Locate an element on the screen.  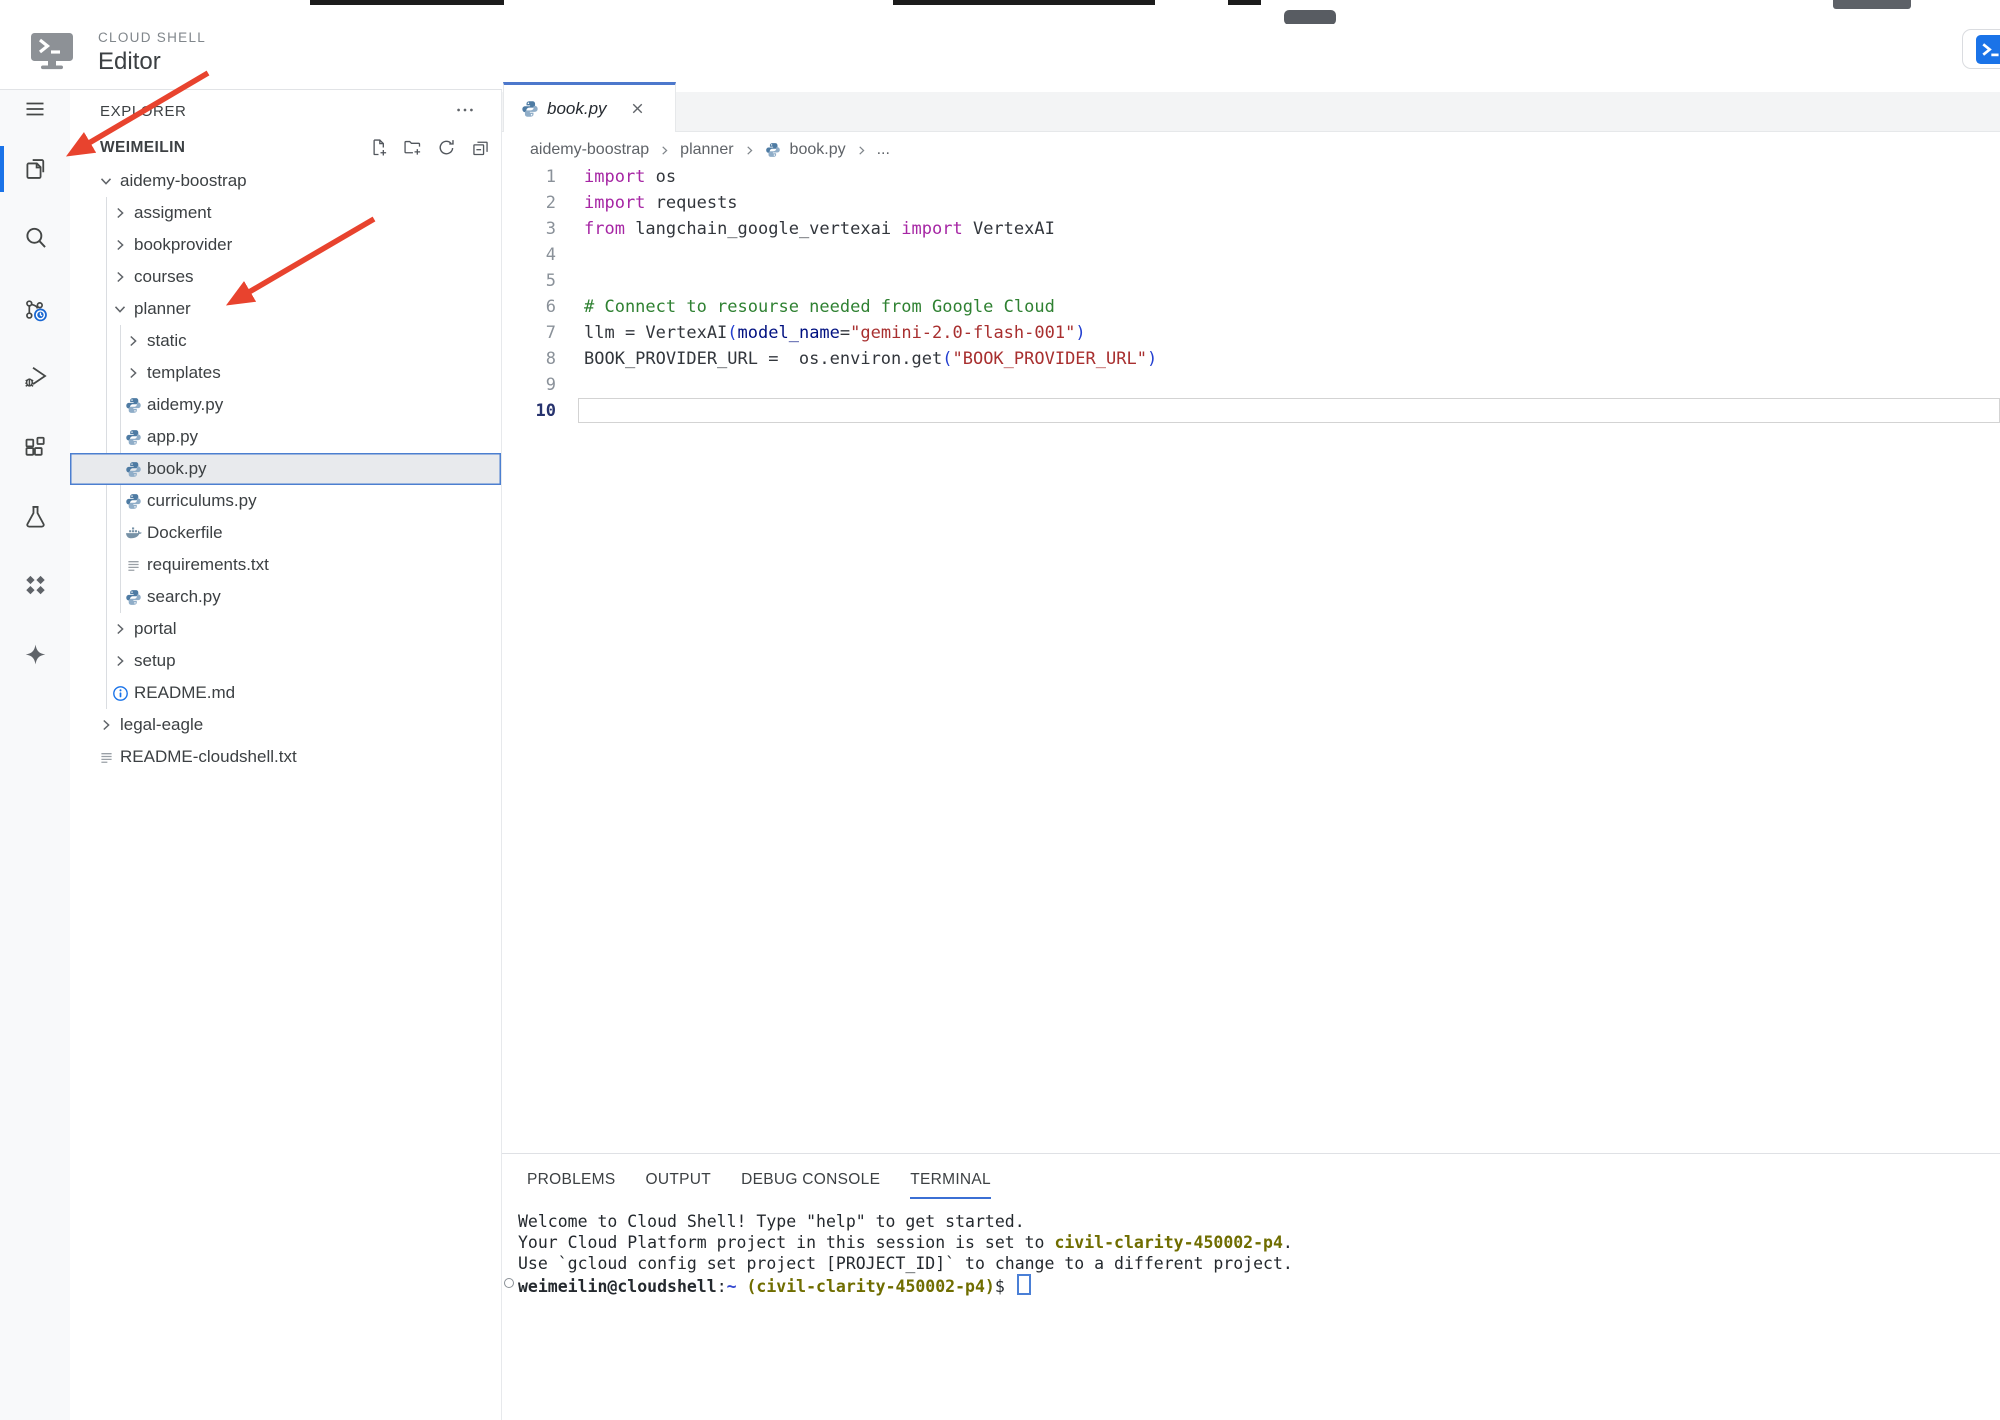
tree-item-book-py: book.py is located at coordinates (285, 469).